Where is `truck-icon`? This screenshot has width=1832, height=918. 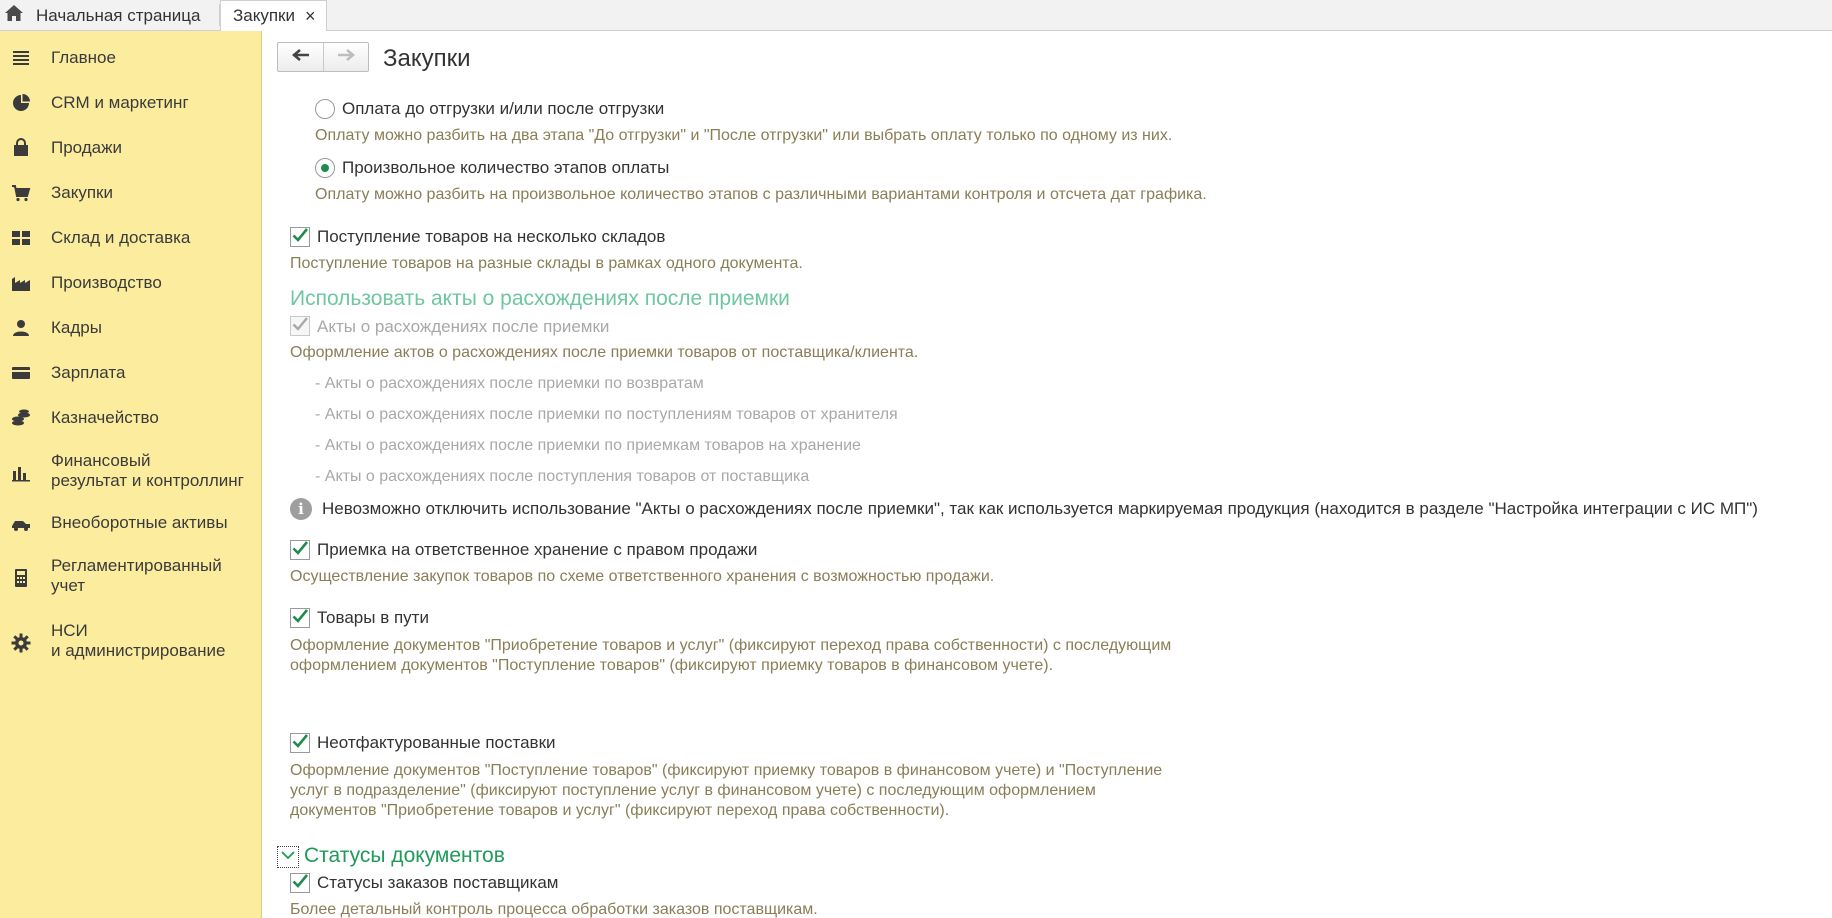 truck-icon is located at coordinates (21, 523).